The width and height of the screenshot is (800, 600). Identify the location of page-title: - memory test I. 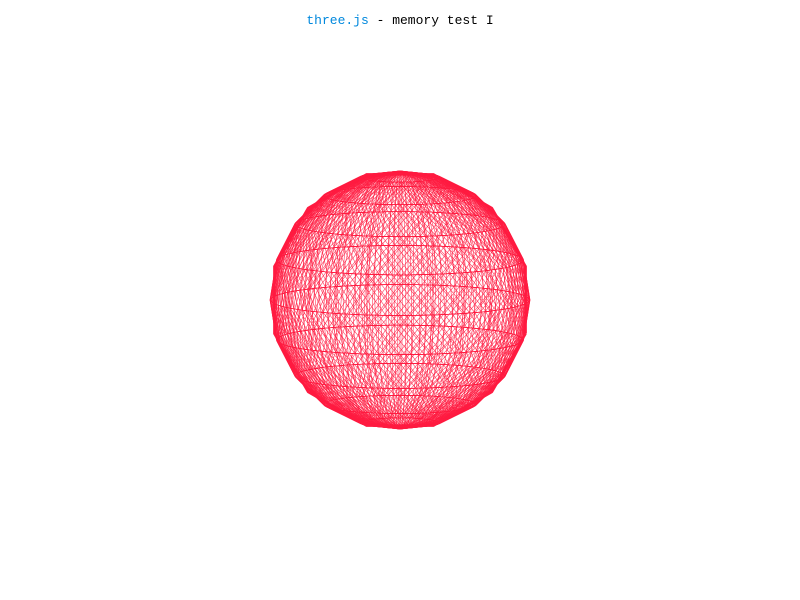
(431, 20).